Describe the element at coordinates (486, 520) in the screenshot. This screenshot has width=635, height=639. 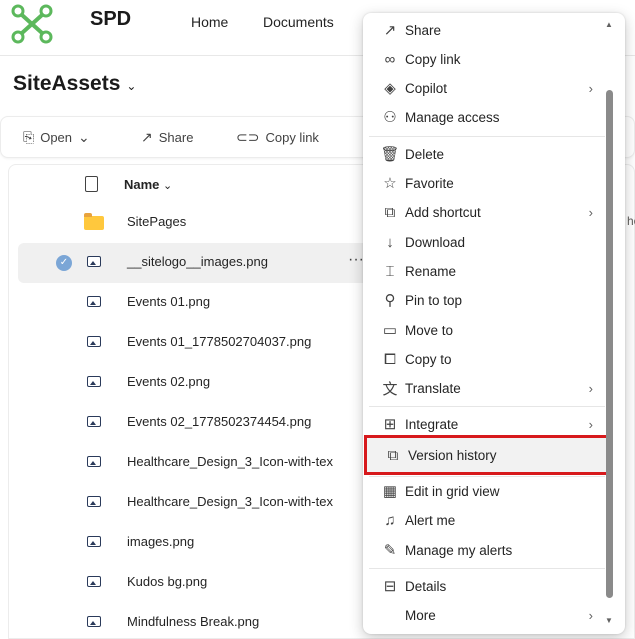
I see `menu-item-alert-me: ♫ Alert me` at that location.